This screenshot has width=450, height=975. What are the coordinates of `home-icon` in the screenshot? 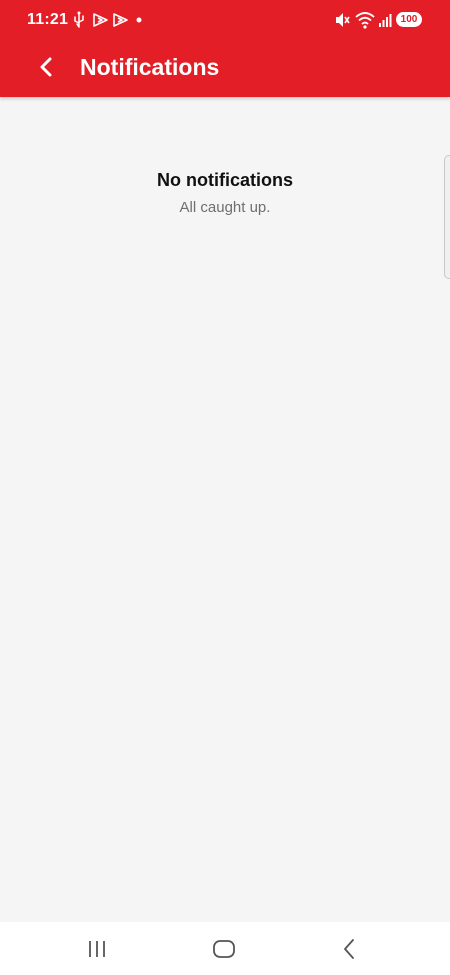 It's located at (224, 949).